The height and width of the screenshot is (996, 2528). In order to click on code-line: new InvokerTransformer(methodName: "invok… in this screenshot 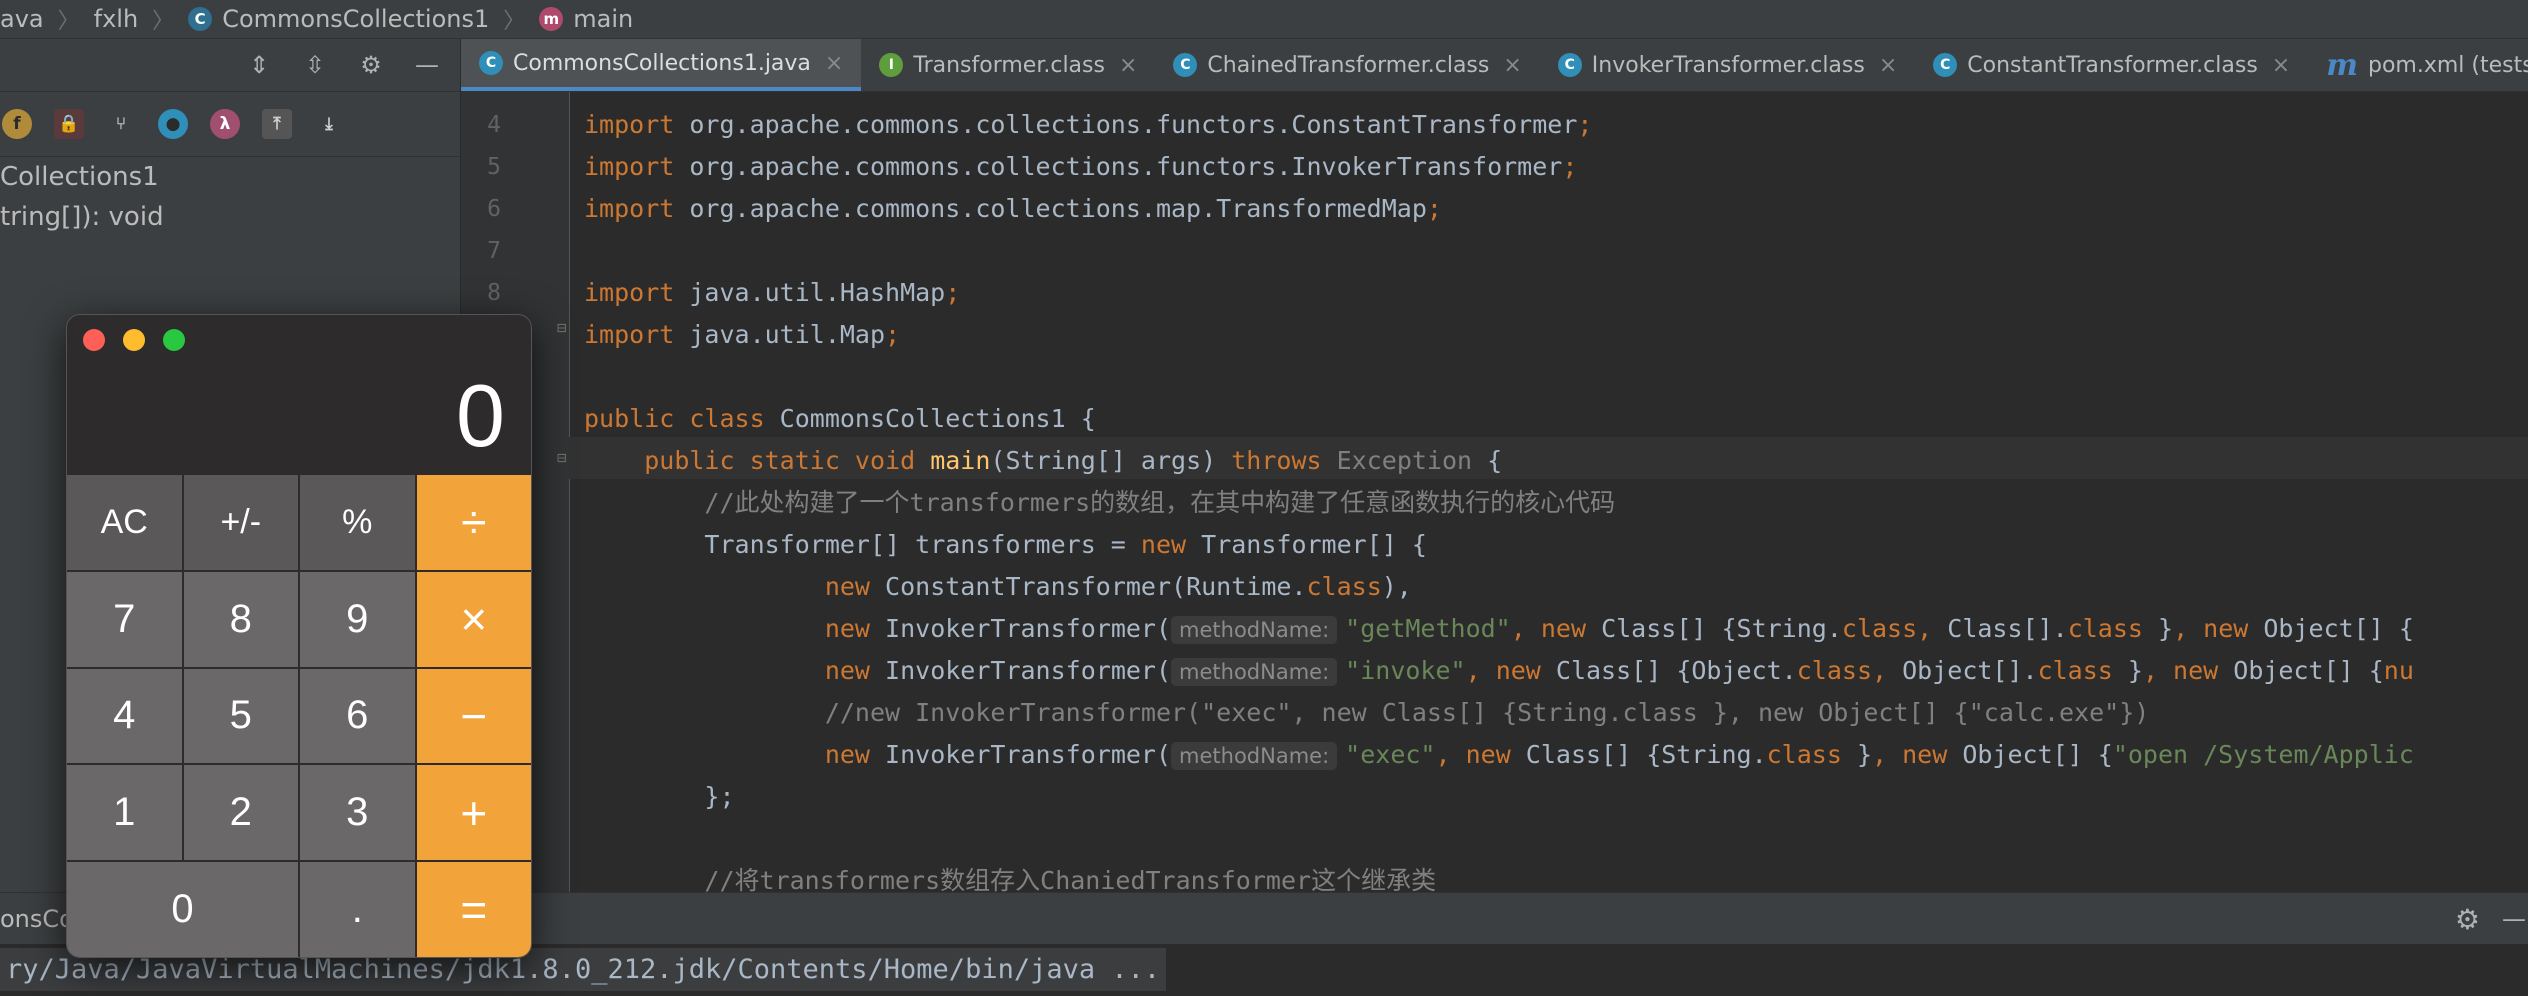, I will do `click(1619, 671)`.